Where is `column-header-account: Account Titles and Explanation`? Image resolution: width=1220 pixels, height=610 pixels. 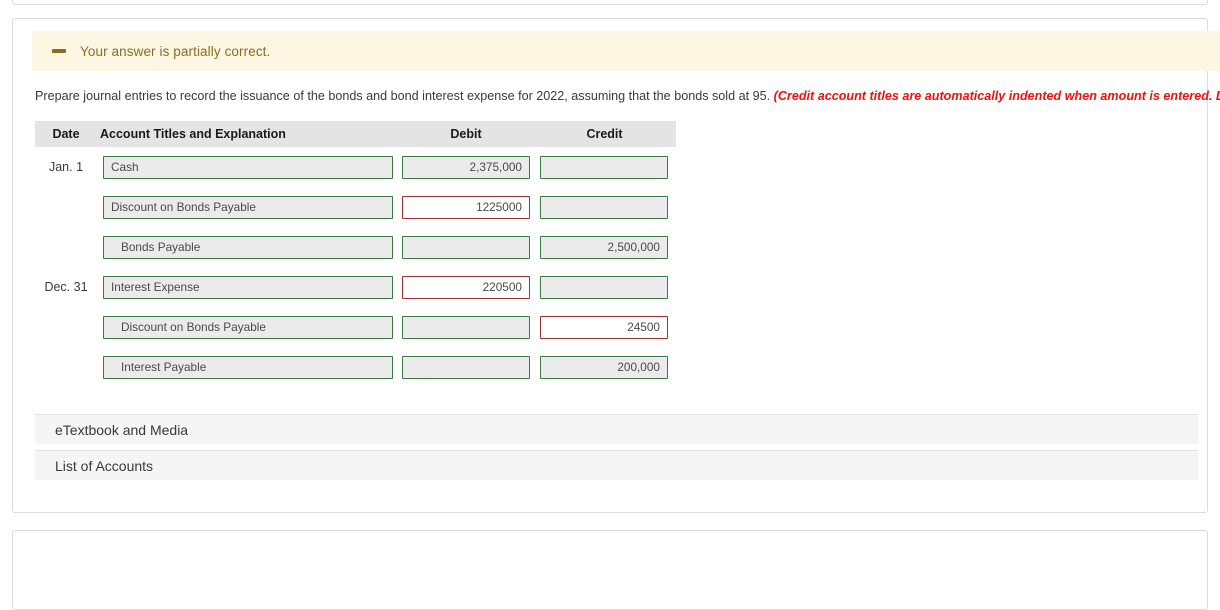 column-header-account: Account Titles and Explanation is located at coordinates (193, 134).